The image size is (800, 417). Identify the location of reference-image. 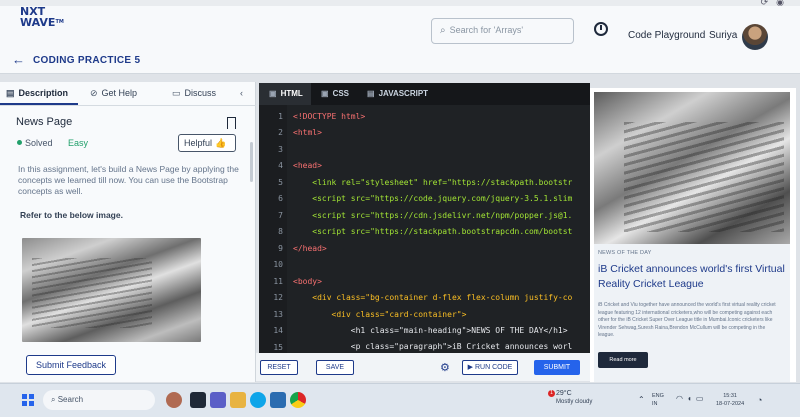
(111, 290).